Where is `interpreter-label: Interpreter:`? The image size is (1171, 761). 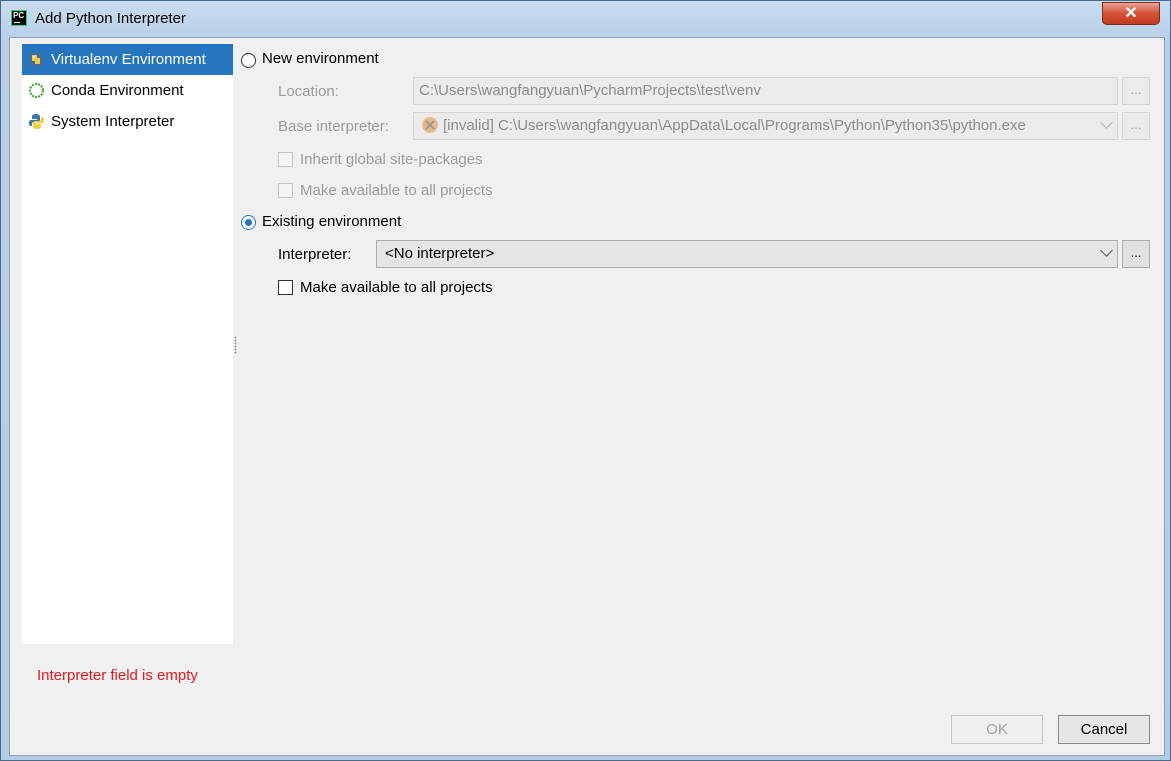 interpreter-label: Interpreter: is located at coordinates (315, 254).